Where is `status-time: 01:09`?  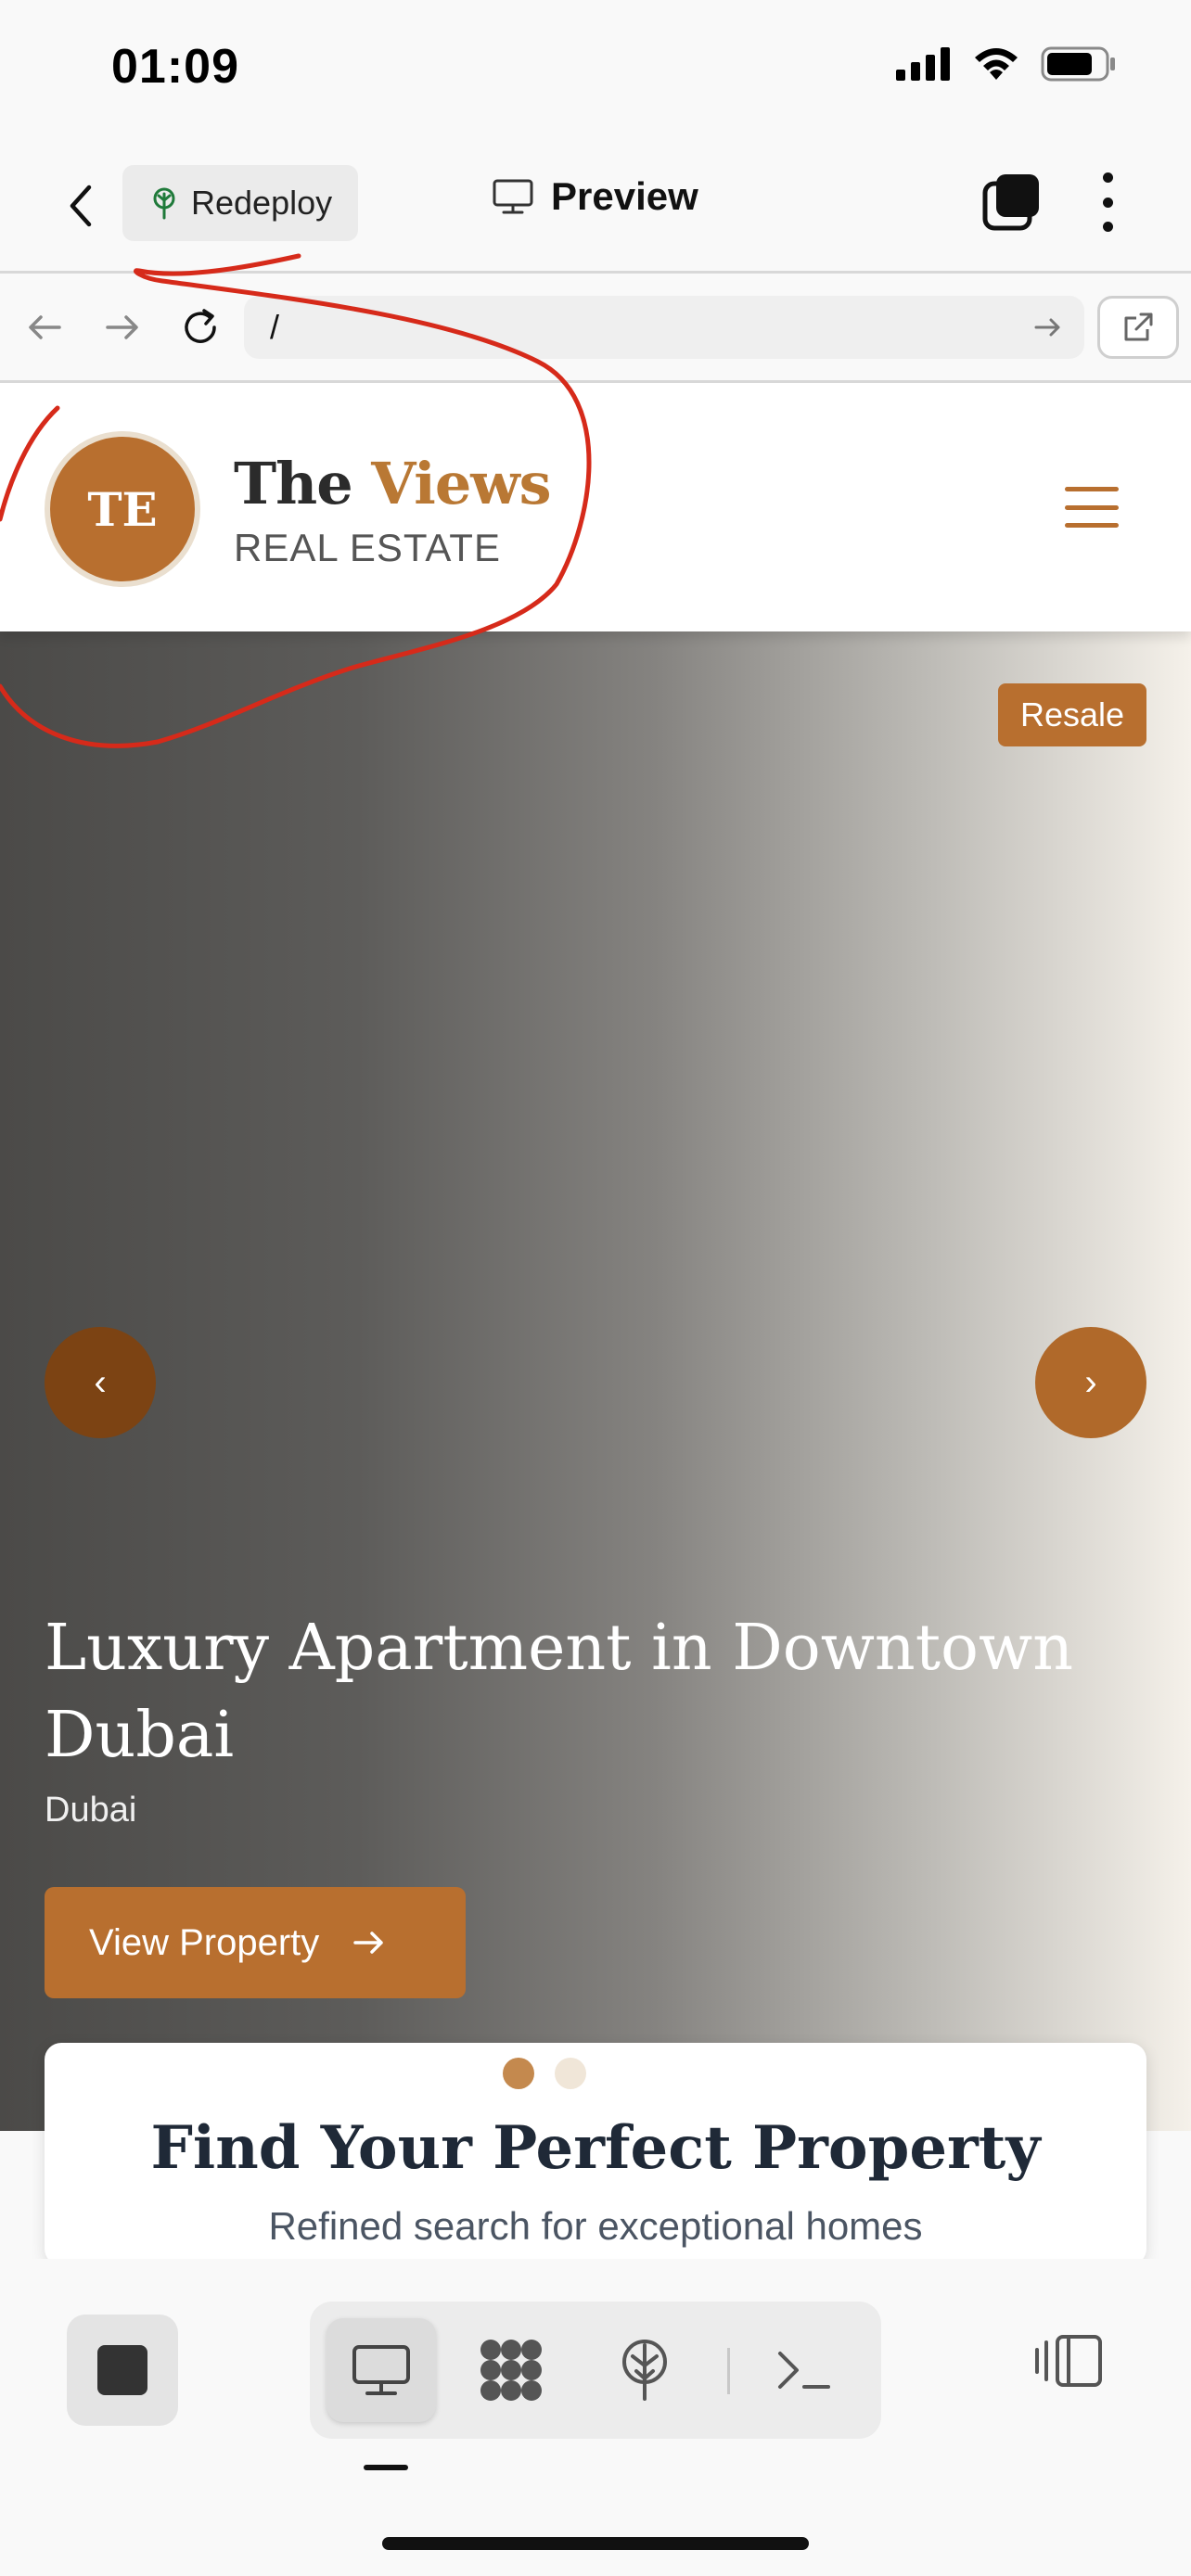
status-time: 01:09 is located at coordinates (175, 67).